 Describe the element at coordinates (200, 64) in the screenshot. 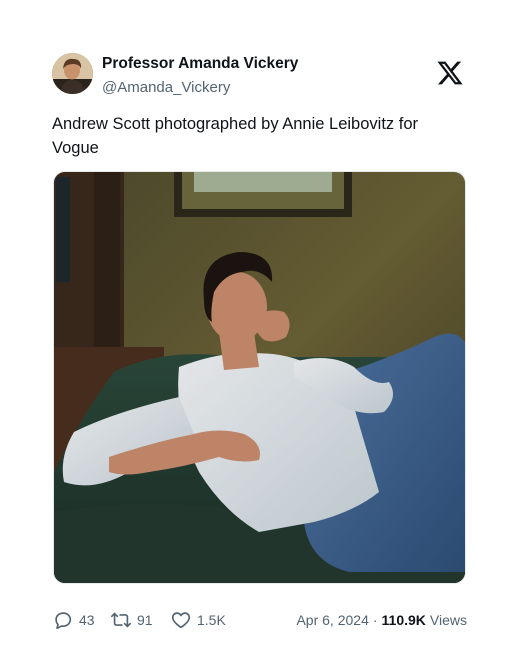

I see `display-name: Professor Amanda Vickery` at that location.